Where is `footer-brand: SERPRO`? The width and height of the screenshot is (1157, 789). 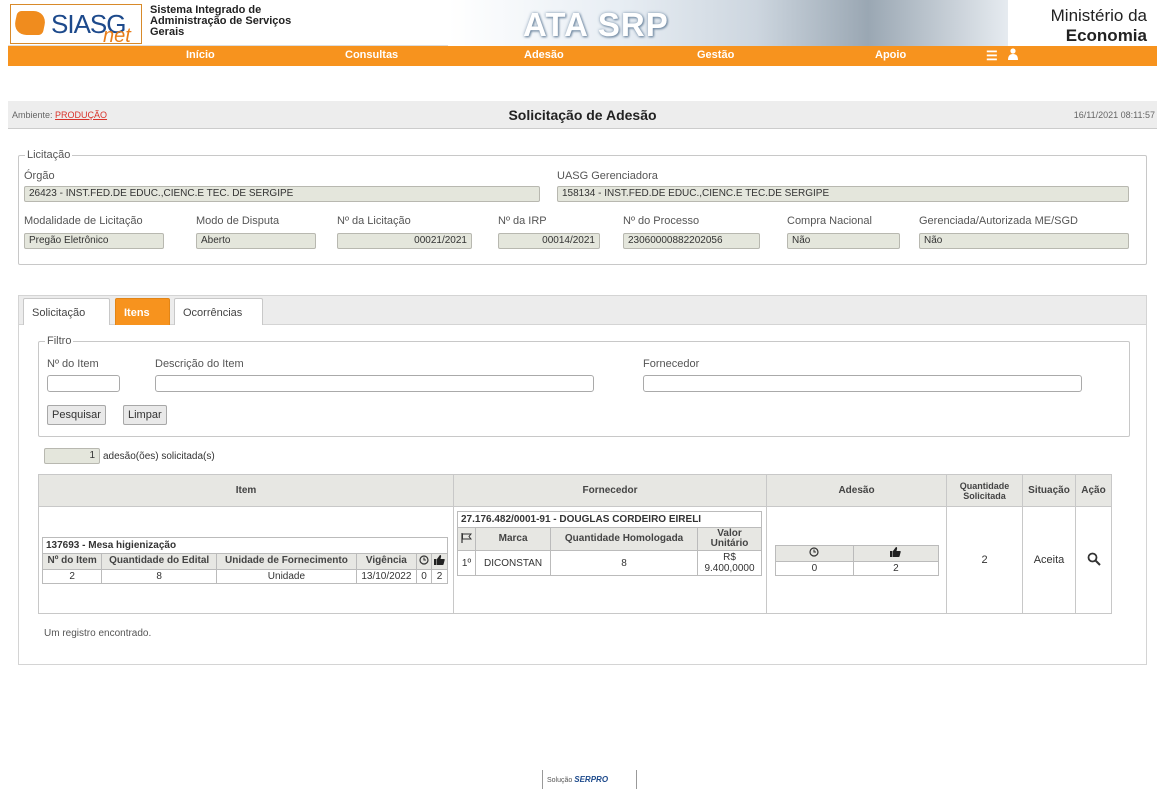
footer-brand: SERPRO is located at coordinates (591, 779).